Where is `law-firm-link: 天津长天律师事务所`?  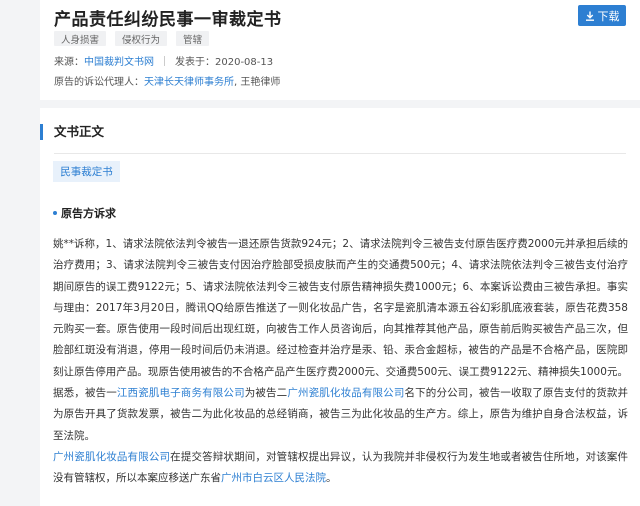 law-firm-link: 天津长天律师事务所 is located at coordinates (189, 82).